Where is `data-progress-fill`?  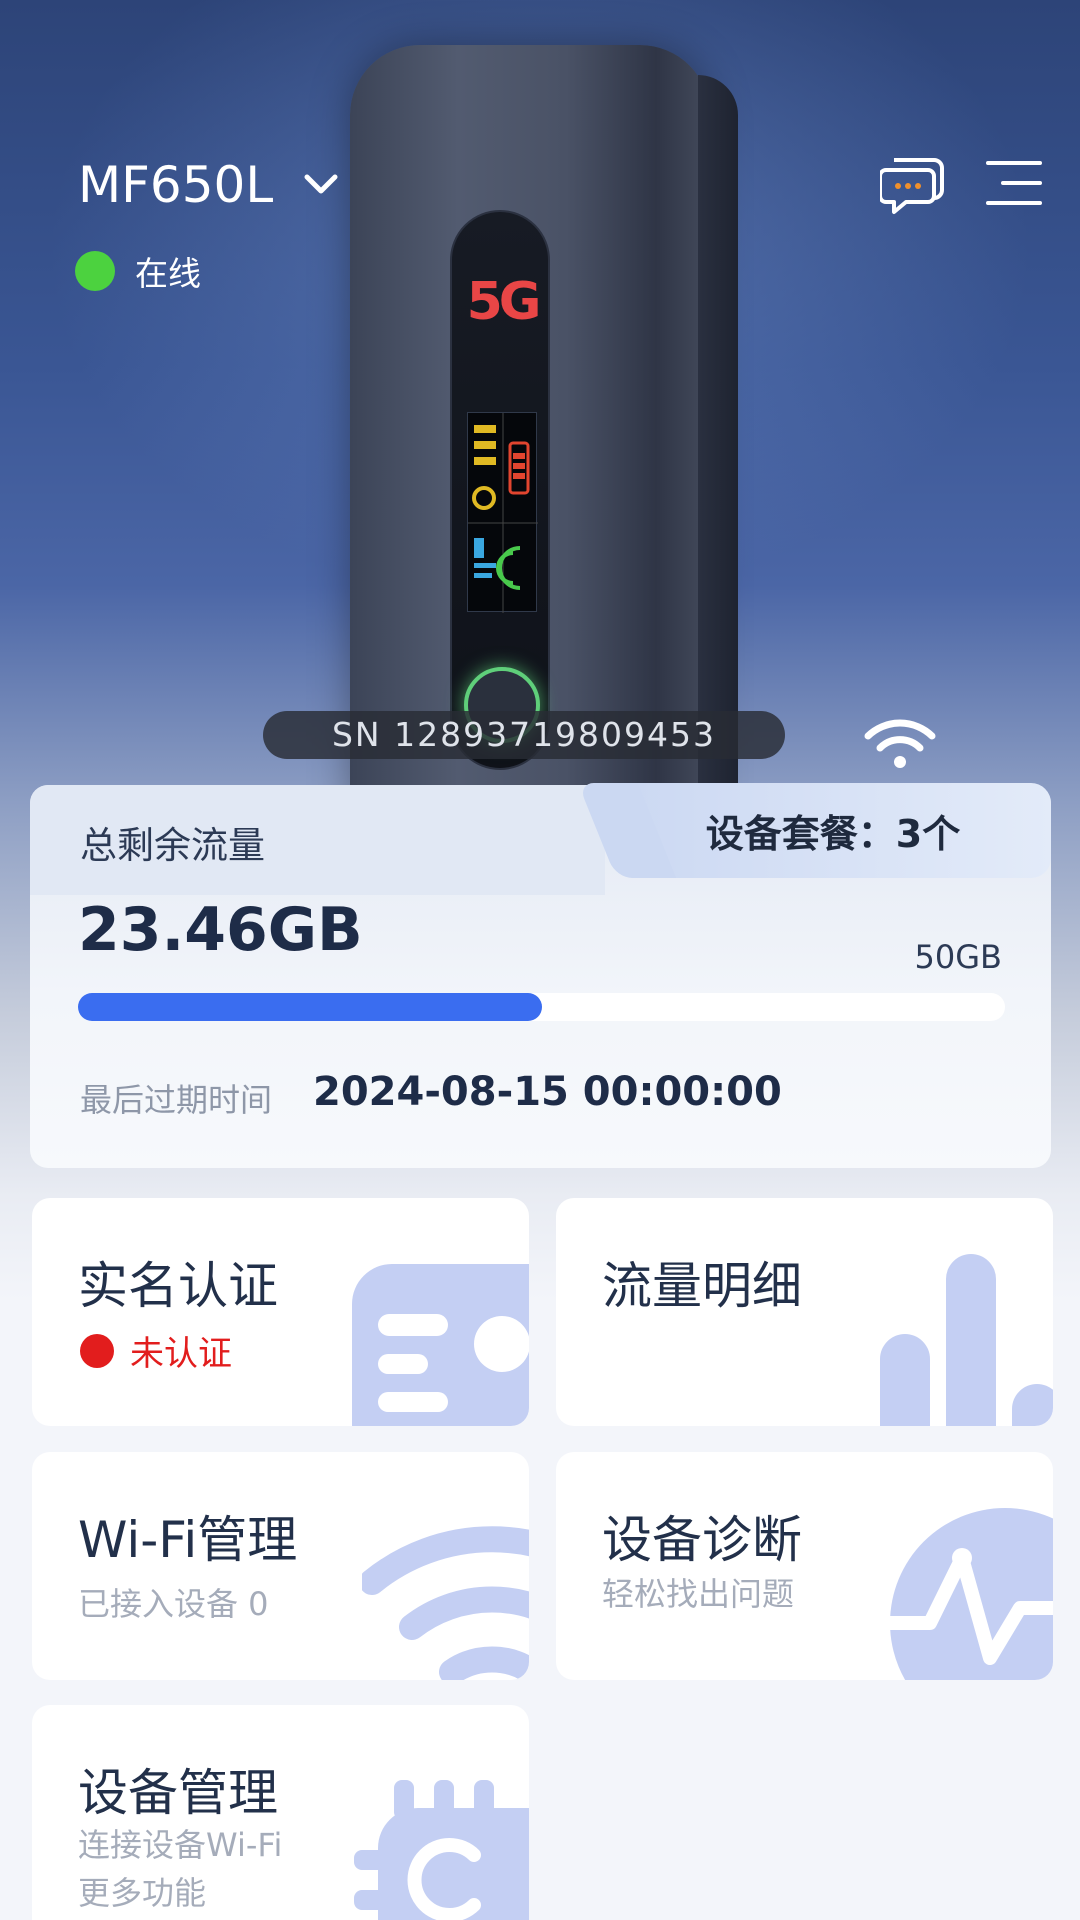 data-progress-fill is located at coordinates (310, 1007).